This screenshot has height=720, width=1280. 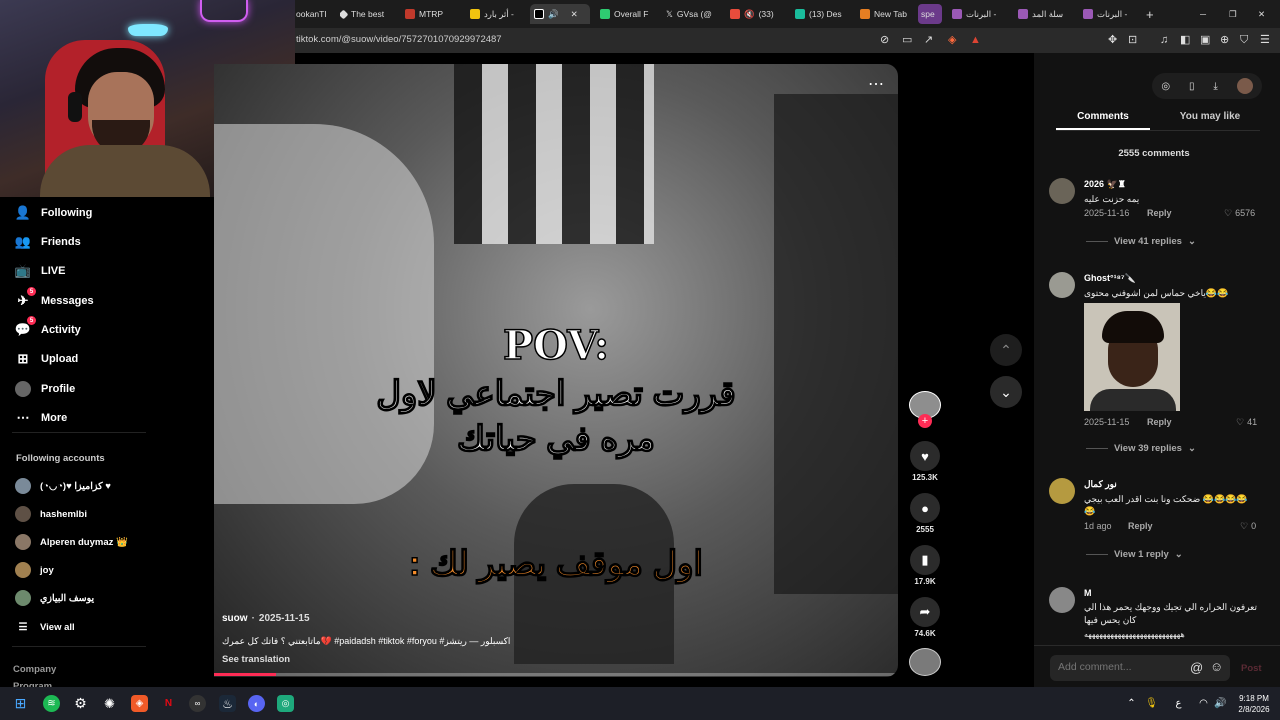 What do you see at coordinates (1206, 14) in the screenshot?
I see `minimize-icon: ─` at bounding box center [1206, 14].